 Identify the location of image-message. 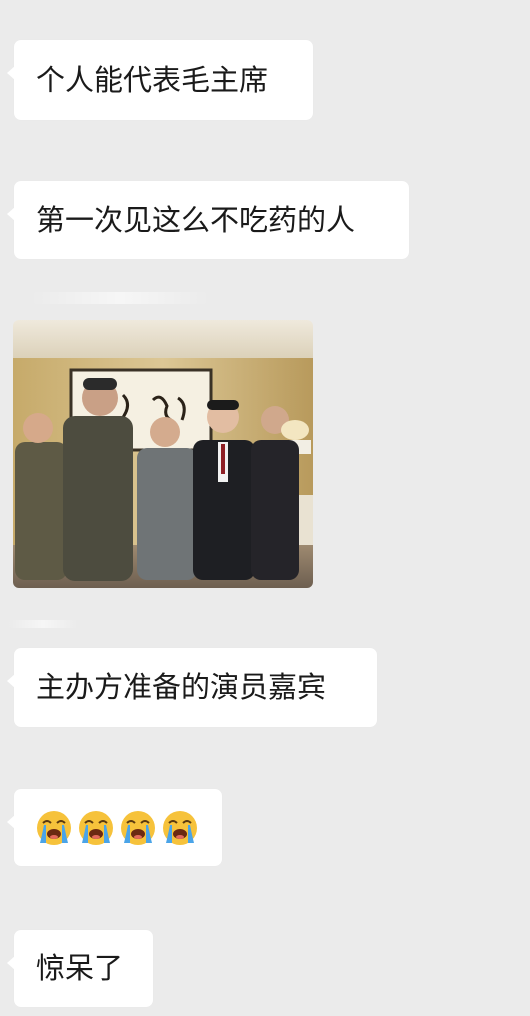
(163, 454).